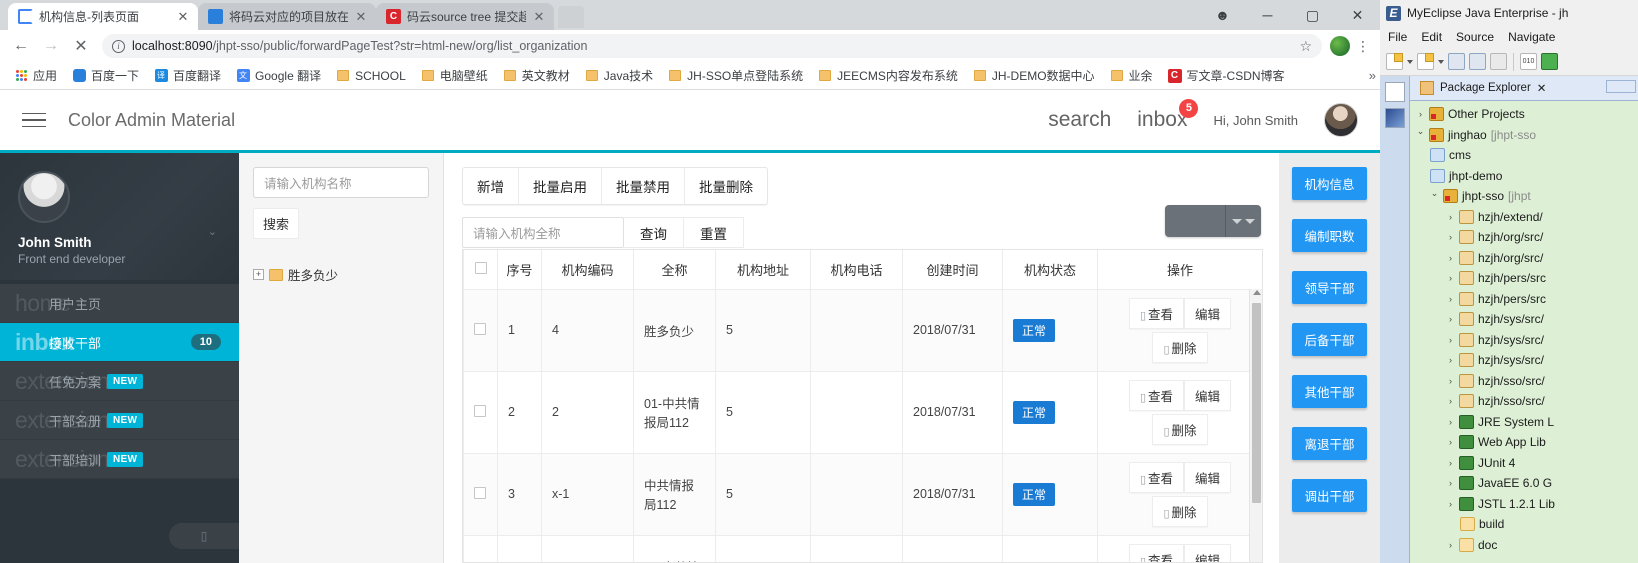 The height and width of the screenshot is (563, 1638). I want to click on grey-button-caret, so click(1243, 221).